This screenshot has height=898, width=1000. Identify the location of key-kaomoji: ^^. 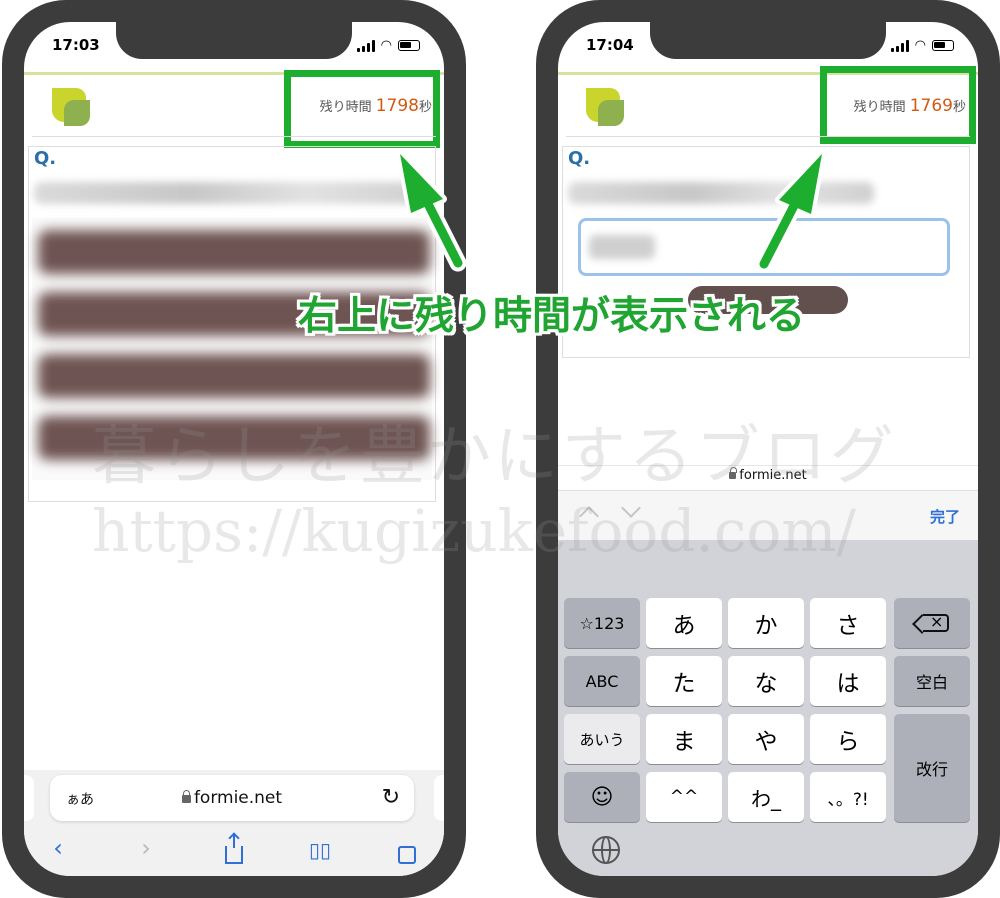
(684, 797).